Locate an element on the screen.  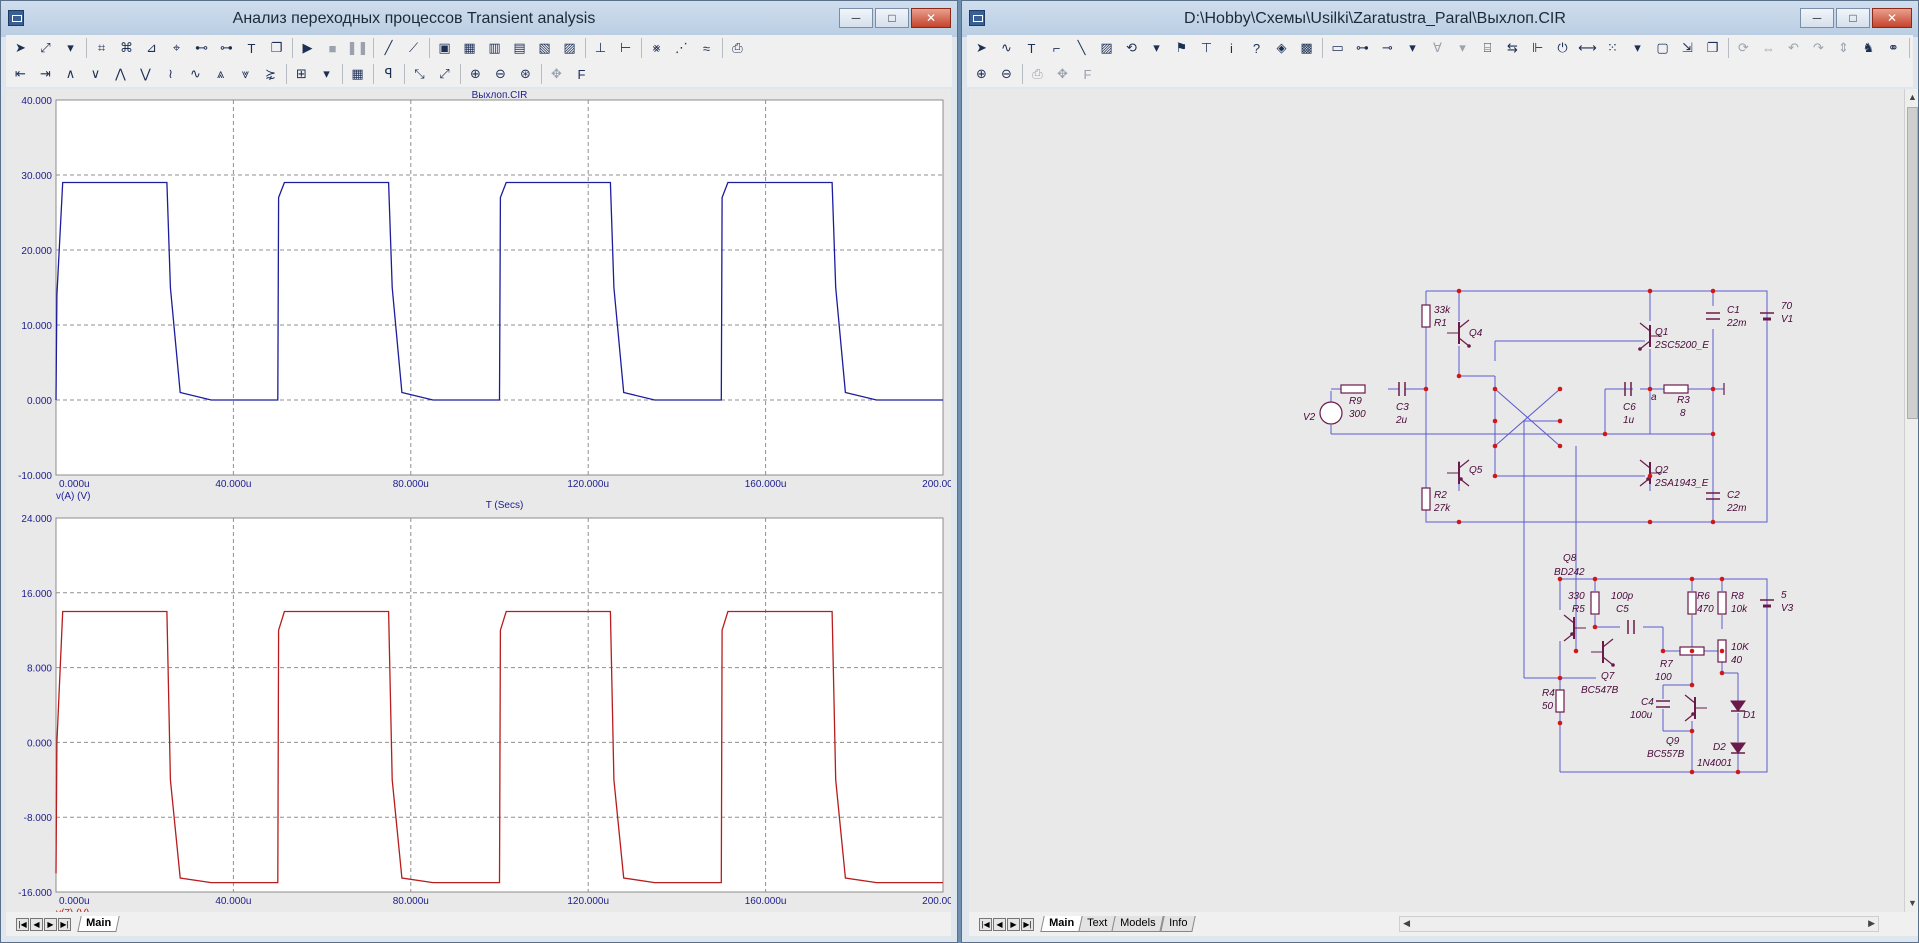
add-curve-icon: ⊿ is located at coordinates (151, 48).